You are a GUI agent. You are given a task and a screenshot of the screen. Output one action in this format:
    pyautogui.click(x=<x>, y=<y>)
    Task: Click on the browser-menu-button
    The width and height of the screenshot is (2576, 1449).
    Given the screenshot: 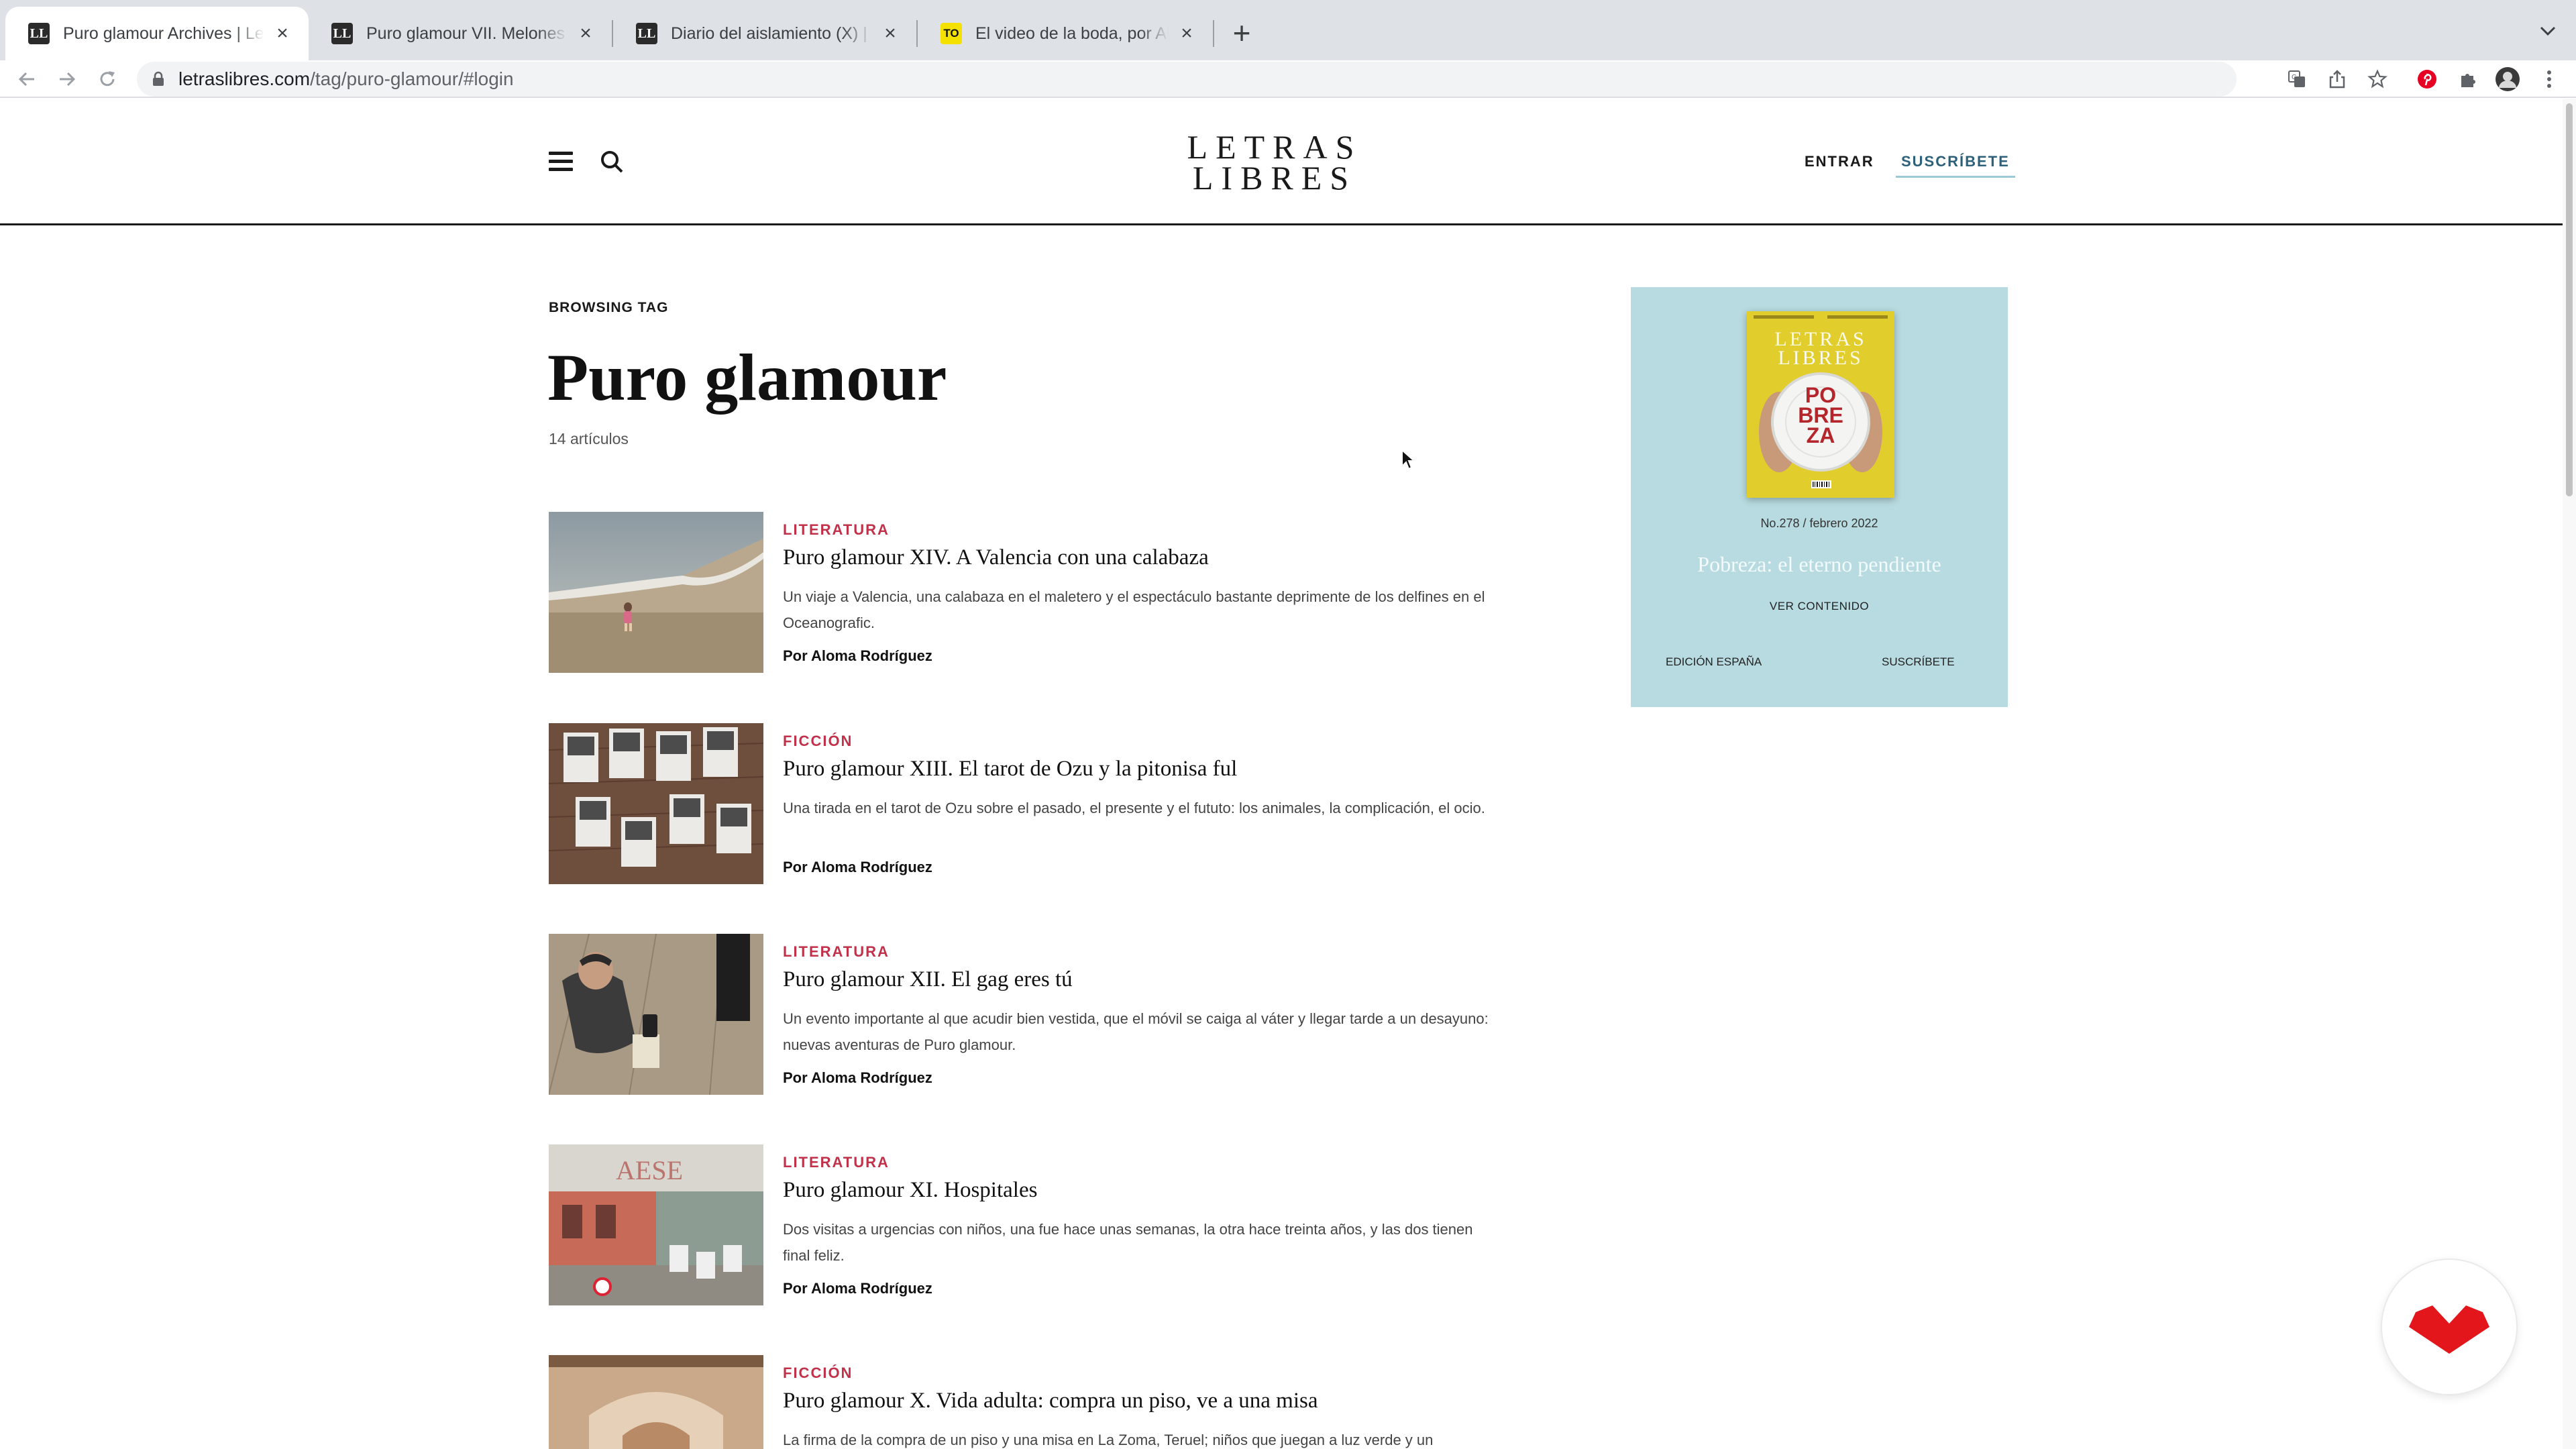 What is the action you would take?
    pyautogui.click(x=2549, y=79)
    